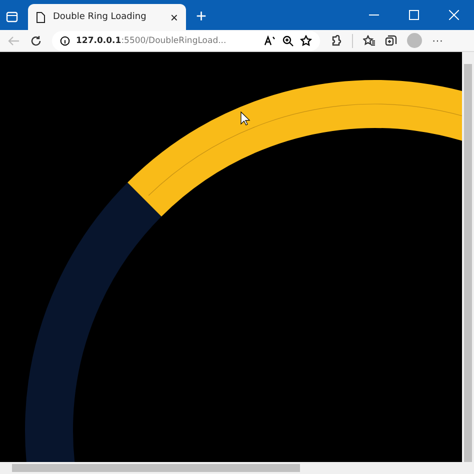 The height and width of the screenshot is (474, 474). I want to click on zoom-icon, so click(288, 40).